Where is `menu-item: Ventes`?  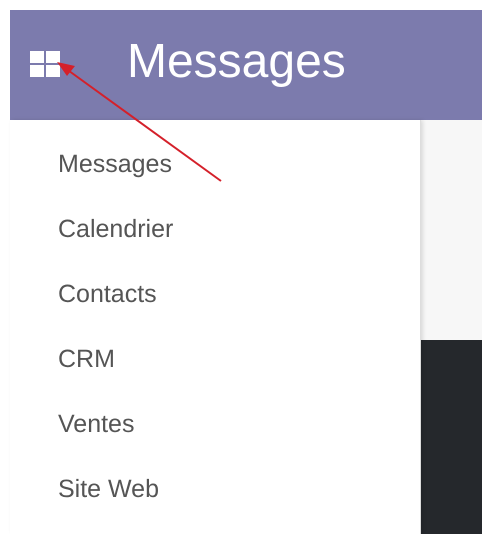
menu-item: Ventes is located at coordinates (215, 424).